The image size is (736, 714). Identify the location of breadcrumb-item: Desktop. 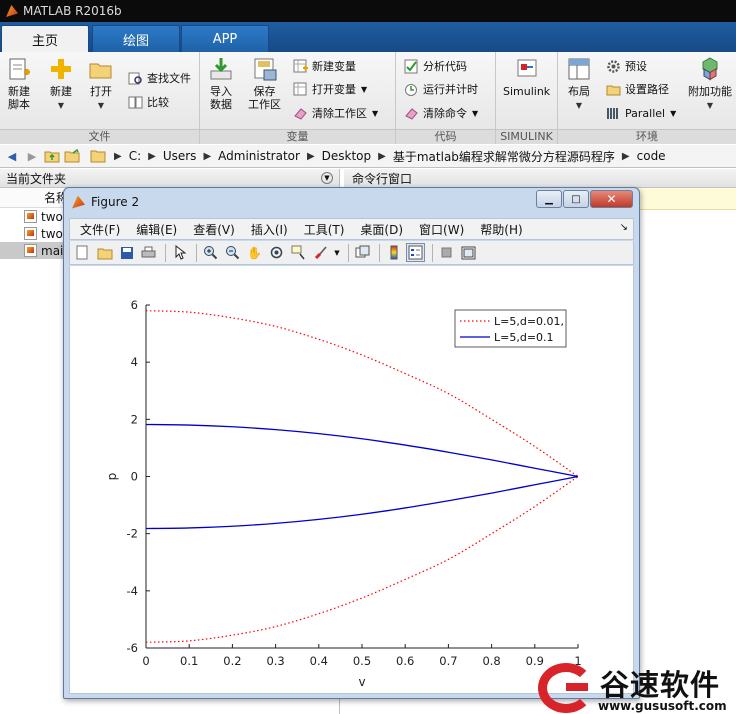
(347, 156).